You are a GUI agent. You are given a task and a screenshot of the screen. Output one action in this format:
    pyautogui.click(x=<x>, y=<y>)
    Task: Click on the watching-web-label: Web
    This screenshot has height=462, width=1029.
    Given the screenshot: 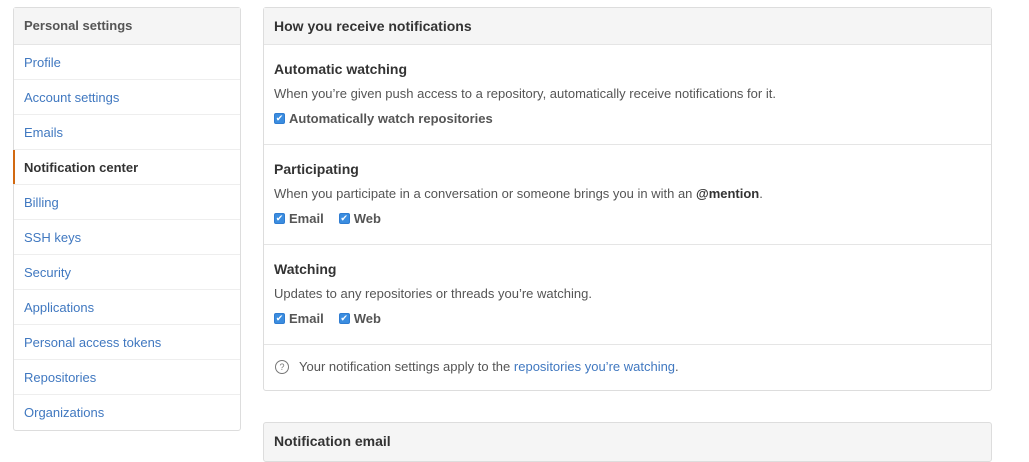 What is the action you would take?
    pyautogui.click(x=367, y=318)
    